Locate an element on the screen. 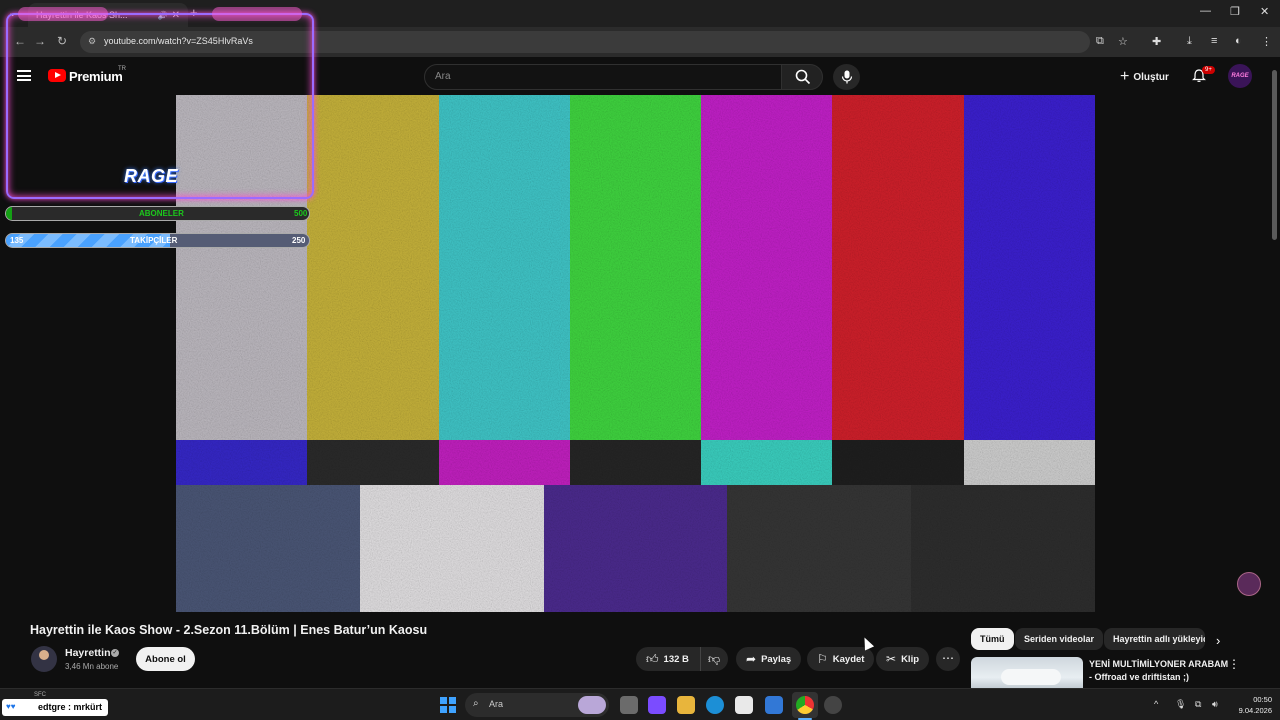 Image resolution: width=1280 pixels, height=720 pixels. recommended-title-line2: - Offroad ve driftistan ;) is located at coordinates (1139, 677).